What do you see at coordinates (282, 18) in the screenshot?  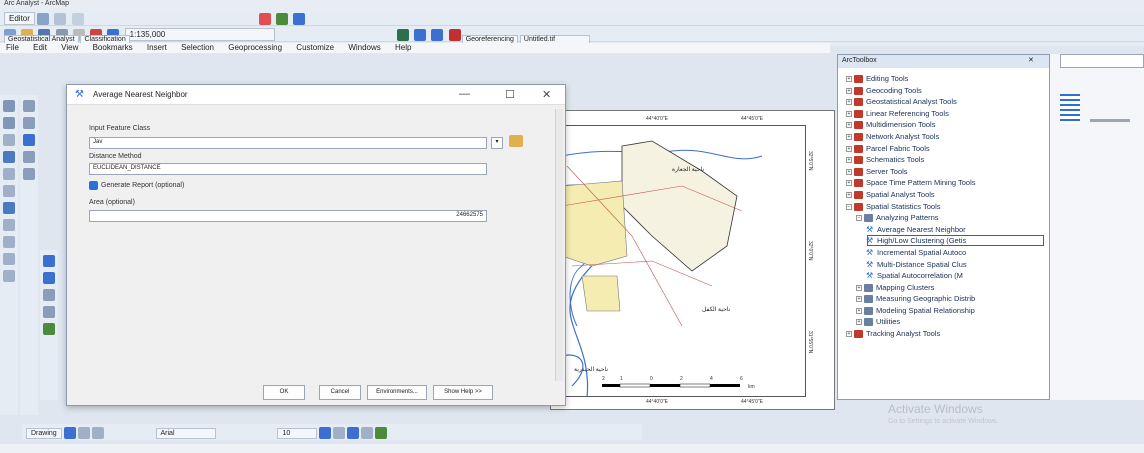 I see `georef-link-icon` at bounding box center [282, 18].